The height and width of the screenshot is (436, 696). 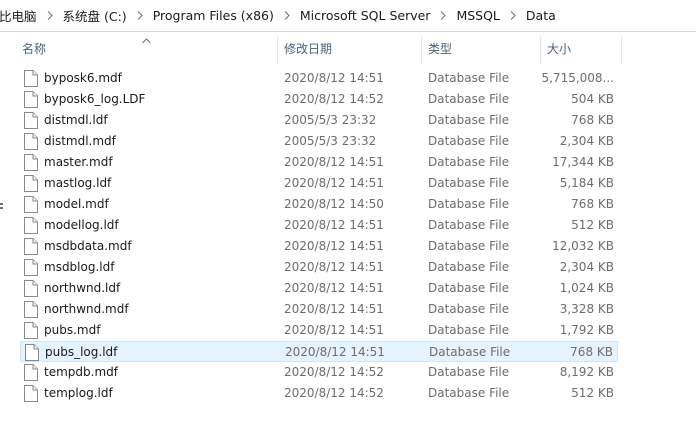 I want to click on column-header-date: 修改日期, so click(x=349, y=48).